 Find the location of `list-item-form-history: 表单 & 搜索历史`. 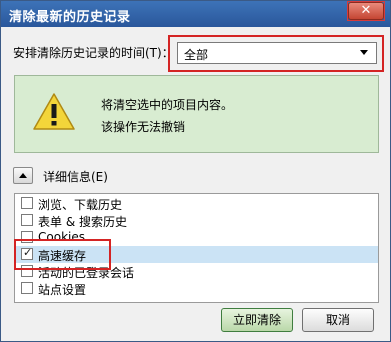

list-item-form-history: 表单 & 搜索历史 is located at coordinates (196, 220).